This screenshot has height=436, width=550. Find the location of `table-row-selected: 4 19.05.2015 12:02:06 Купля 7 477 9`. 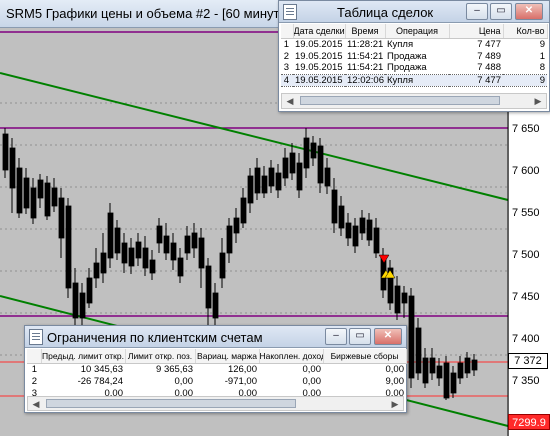

table-row-selected: 4 19.05.2015 12:02:06 Купля 7 477 9 is located at coordinates (414, 80).